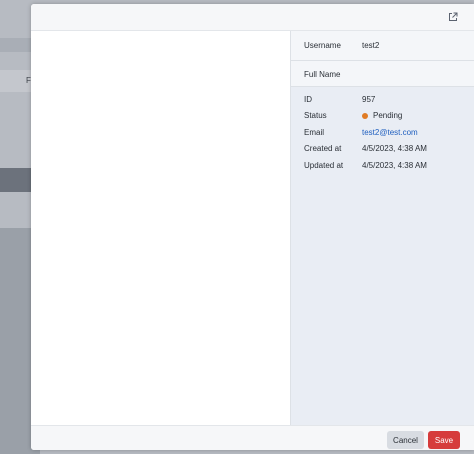  What do you see at coordinates (252, 17) in the screenshot?
I see `modal-header` at bounding box center [252, 17].